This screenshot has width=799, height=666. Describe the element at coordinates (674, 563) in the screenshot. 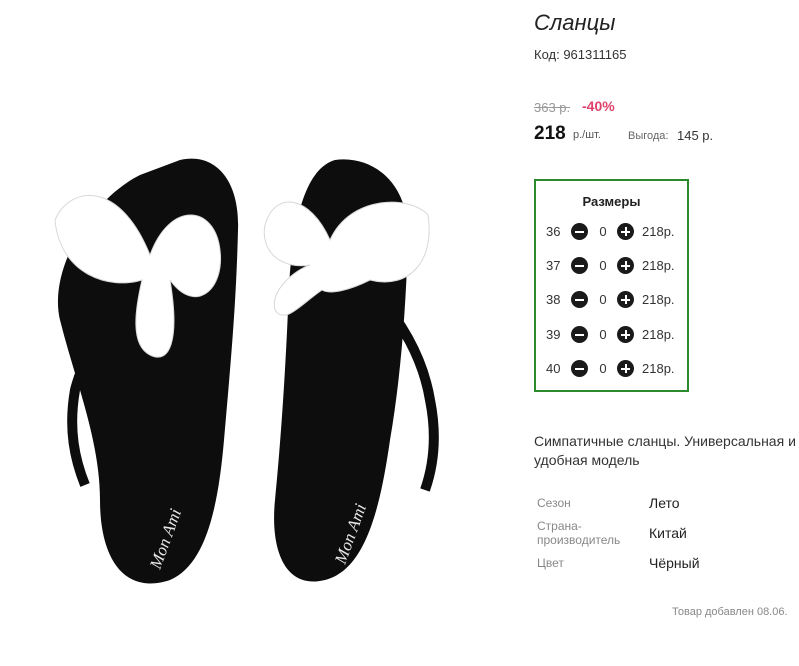

I see `attribute-value: Чёрный` at that location.